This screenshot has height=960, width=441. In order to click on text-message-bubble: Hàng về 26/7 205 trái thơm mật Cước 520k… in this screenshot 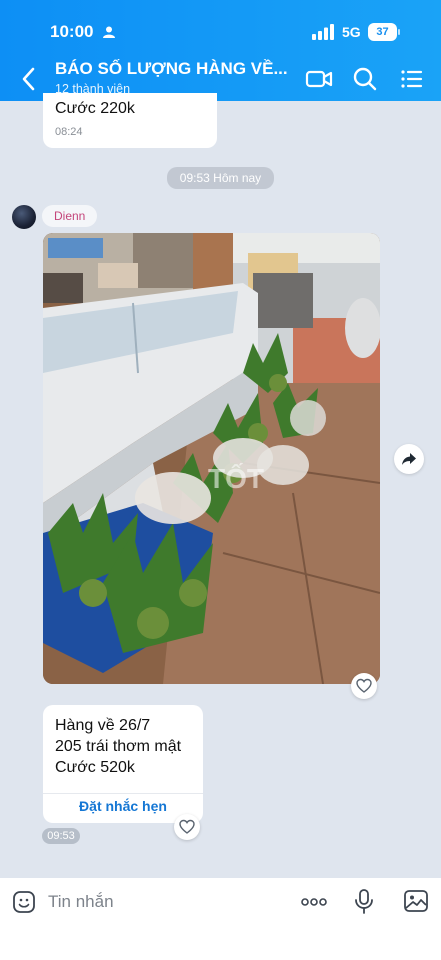, I will do `click(123, 764)`.